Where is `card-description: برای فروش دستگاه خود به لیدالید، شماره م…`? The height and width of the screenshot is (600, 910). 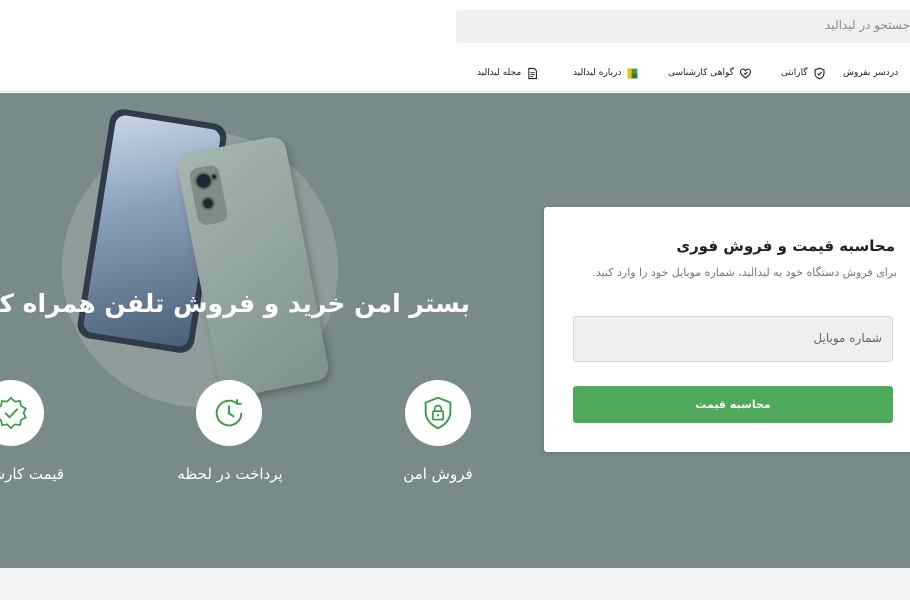 card-description: برای فروش دستگاه خود به لیدالید، شماره م… is located at coordinates (744, 272).